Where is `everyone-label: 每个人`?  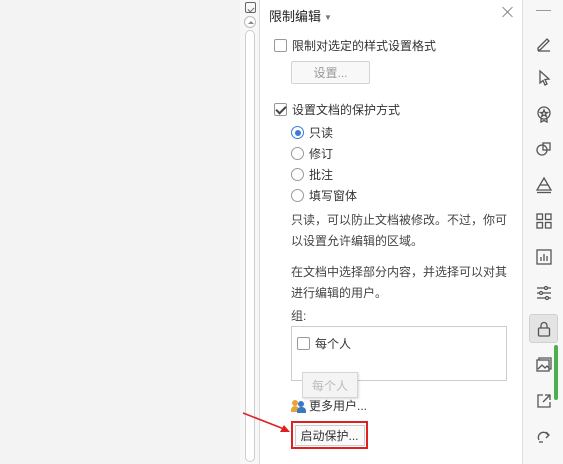
everyone-label: 每个人 is located at coordinates (333, 344).